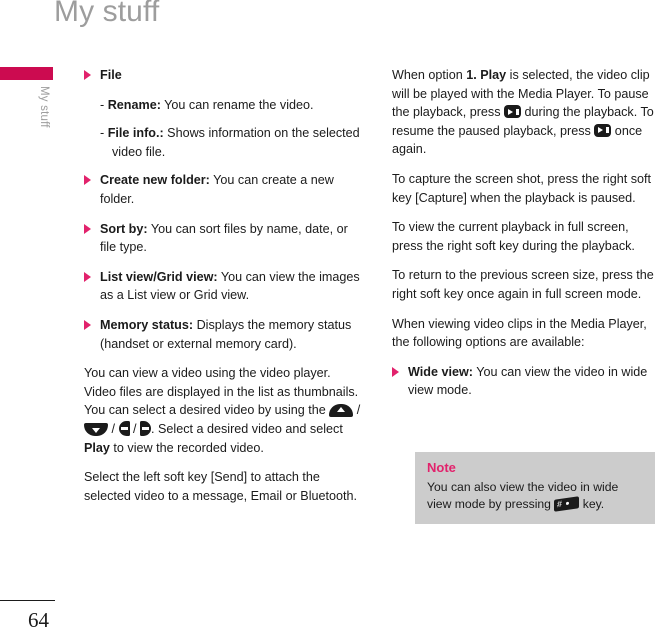 This screenshot has height=634, width=655. Describe the element at coordinates (44, 107) in the screenshot. I see `sidebar-section-label: My stuff` at that location.